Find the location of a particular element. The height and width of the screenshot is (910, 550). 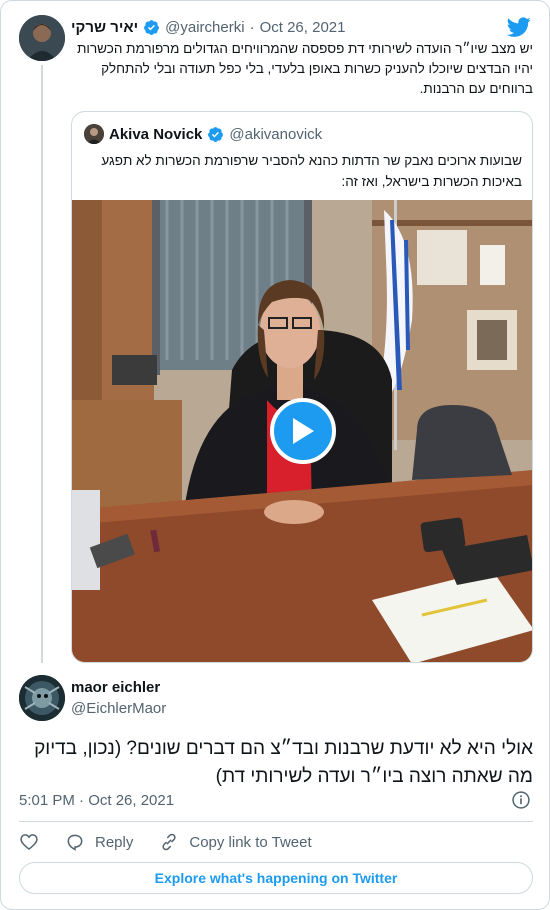

link-icon is located at coordinates (169, 842).